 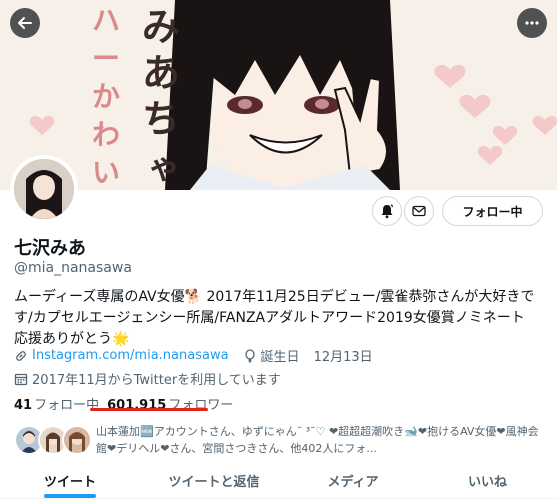 I want to click on more-button, so click(x=532, y=23).